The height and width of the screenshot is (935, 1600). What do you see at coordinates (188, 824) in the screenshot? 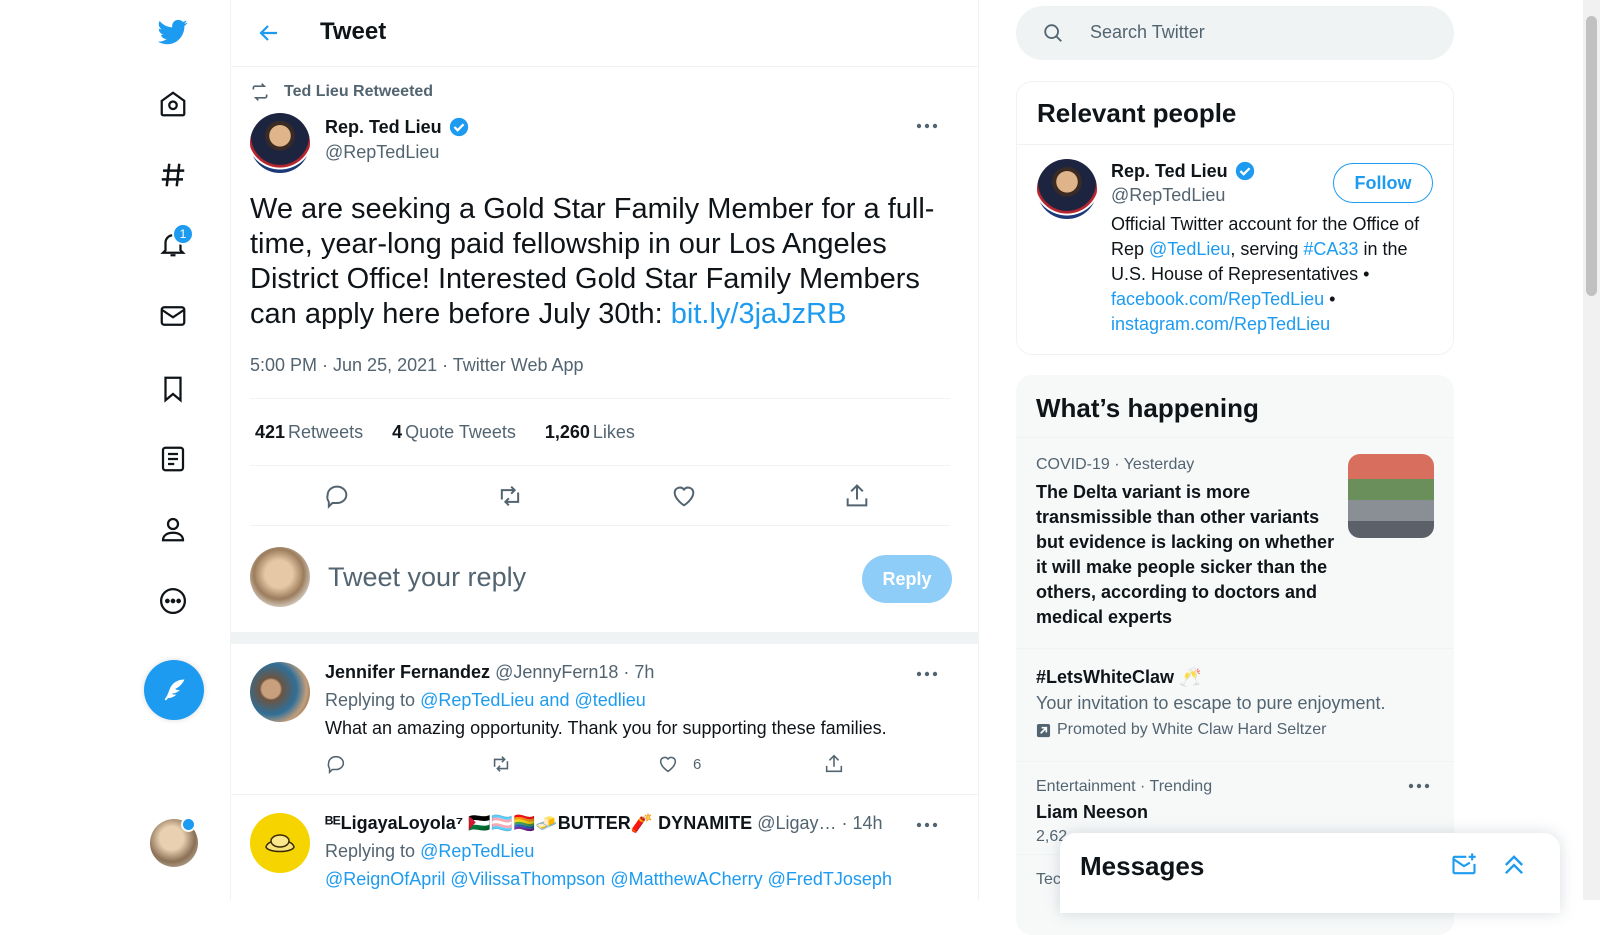
I see `account-status-dot` at bounding box center [188, 824].